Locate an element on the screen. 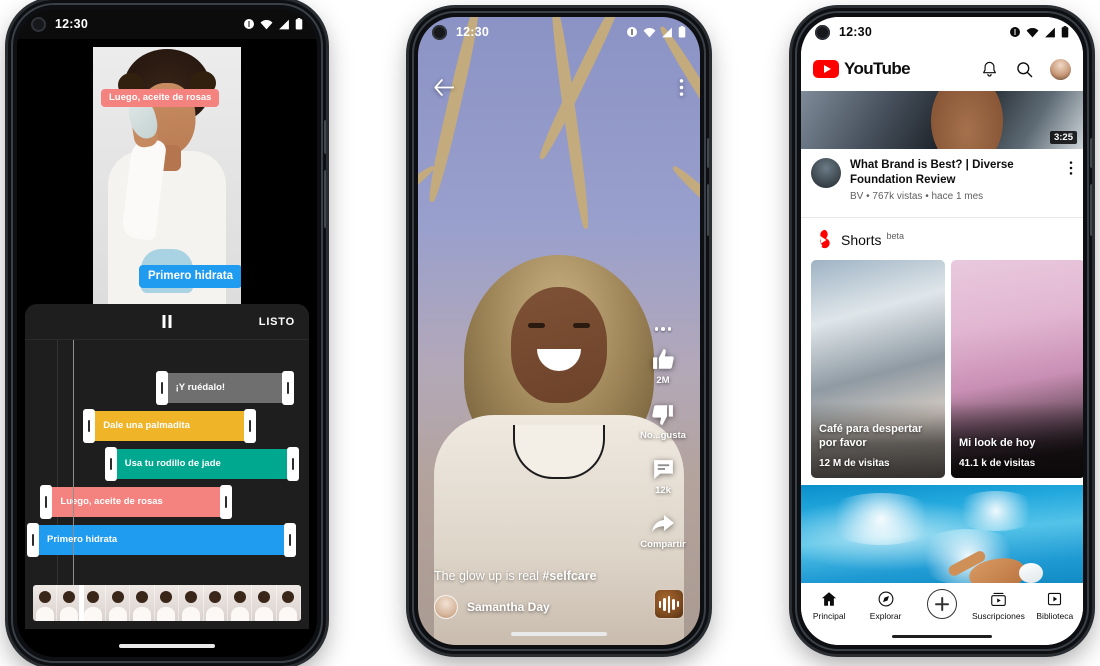  avatar is located at coordinates (446, 607).